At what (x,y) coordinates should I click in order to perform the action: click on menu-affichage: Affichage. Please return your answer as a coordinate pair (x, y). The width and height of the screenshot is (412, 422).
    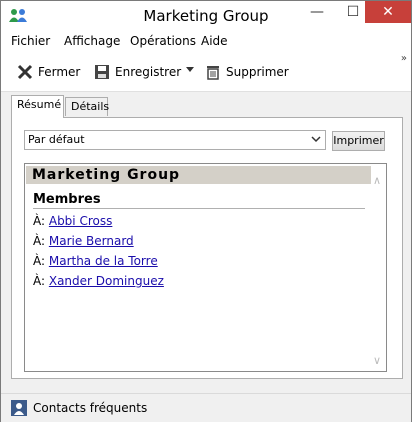
    Looking at the image, I should click on (92, 41).